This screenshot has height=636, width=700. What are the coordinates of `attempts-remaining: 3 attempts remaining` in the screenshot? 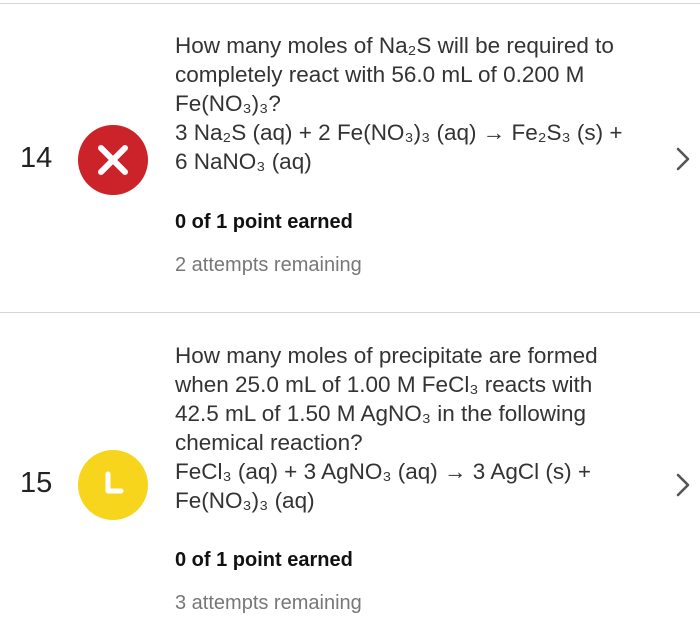 It's located at (268, 603).